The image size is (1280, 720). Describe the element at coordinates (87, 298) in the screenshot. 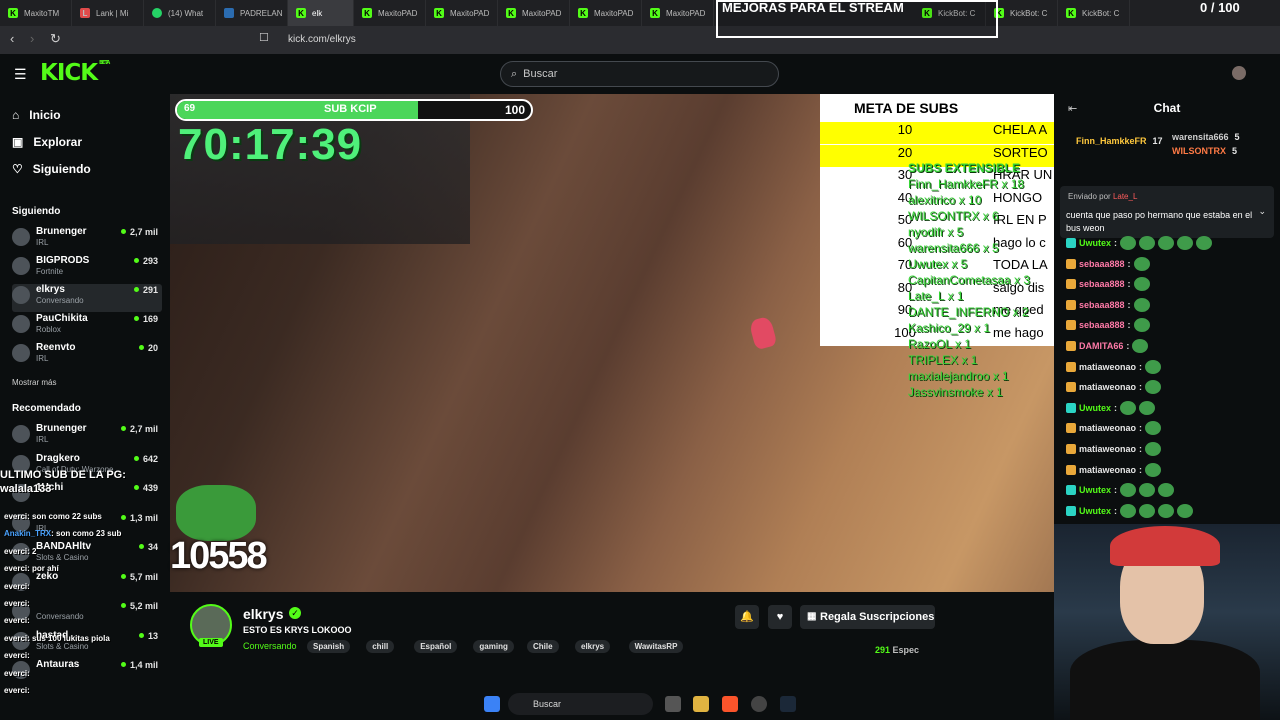

I see `sidebar-channel: elkrys Conversando 291` at that location.